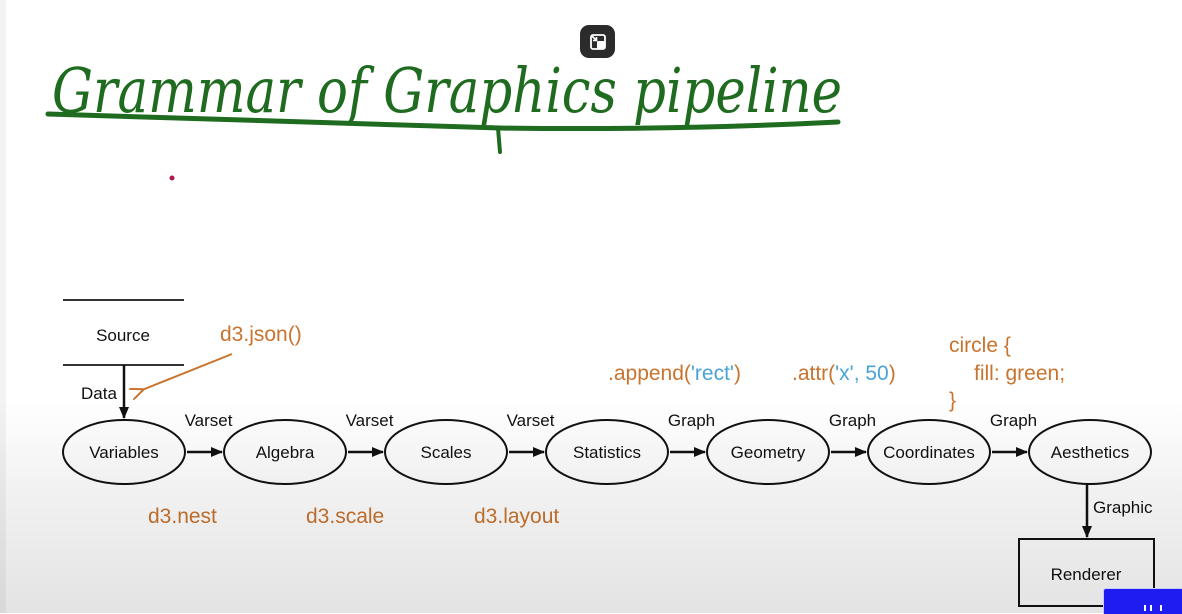  Describe the element at coordinates (285, 452) in the screenshot. I see `node-algebra-label: Algebra` at that location.